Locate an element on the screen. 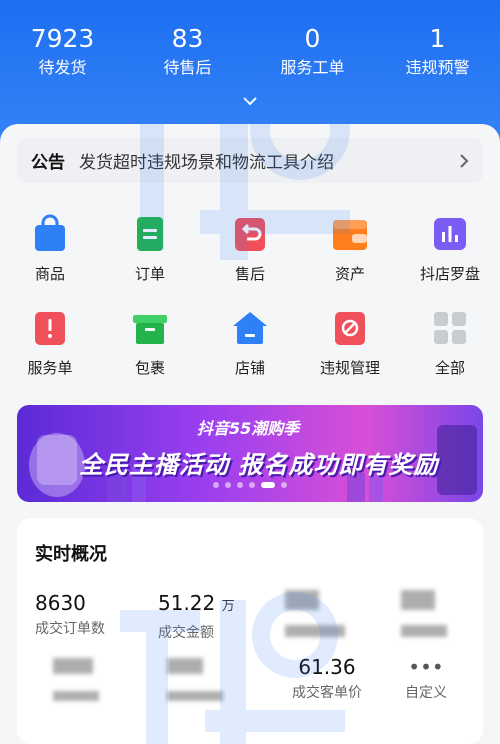  carousel-indicator is located at coordinates (250, 483).